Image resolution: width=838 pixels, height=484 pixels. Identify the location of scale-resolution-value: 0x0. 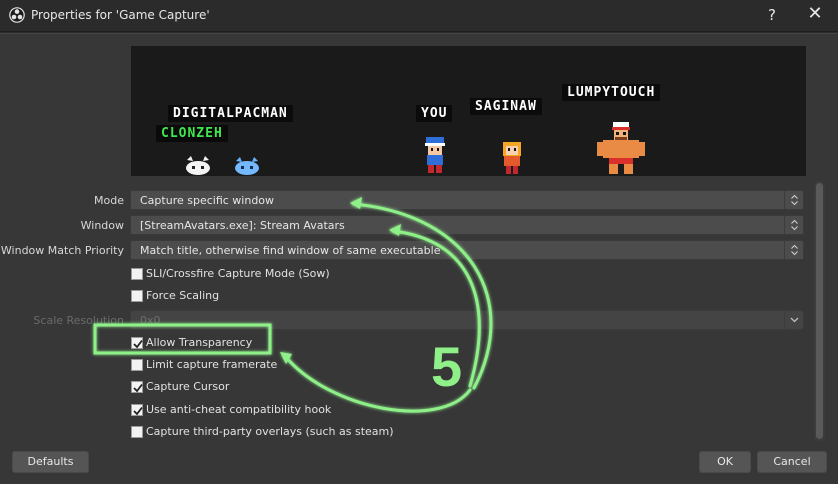
(150, 320).